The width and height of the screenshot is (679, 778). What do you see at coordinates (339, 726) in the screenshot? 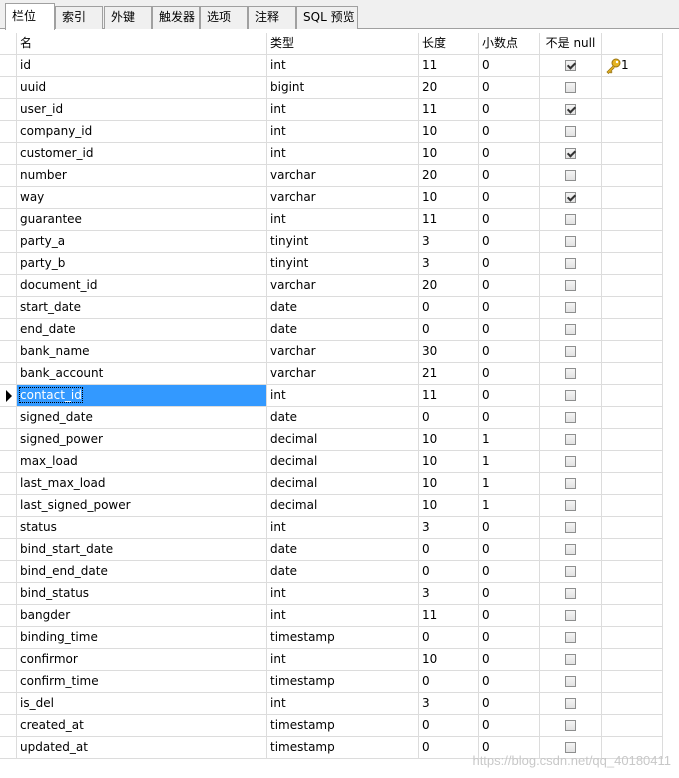
I see `table-row: created_at timestamp 0 0` at bounding box center [339, 726].